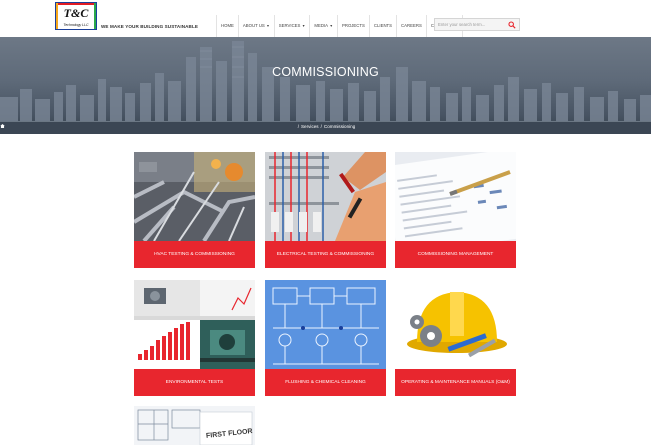 The width and height of the screenshot is (651, 445). Describe the element at coordinates (255, 26) in the screenshot. I see `nav-about-us: ABOUT US ▼` at that location.